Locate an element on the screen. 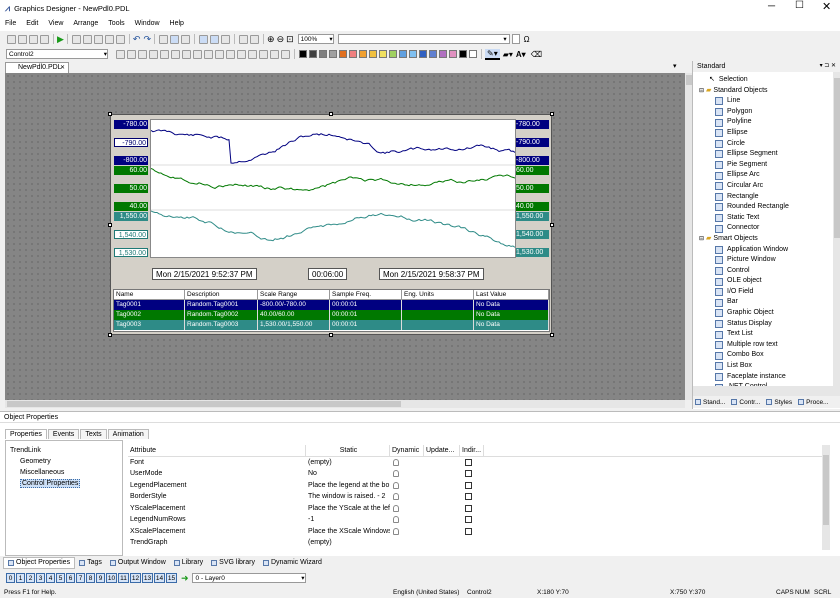 Image resolution: width=840 pixels, height=598 pixels. property-row: UserMode No is located at coordinates (478, 474).